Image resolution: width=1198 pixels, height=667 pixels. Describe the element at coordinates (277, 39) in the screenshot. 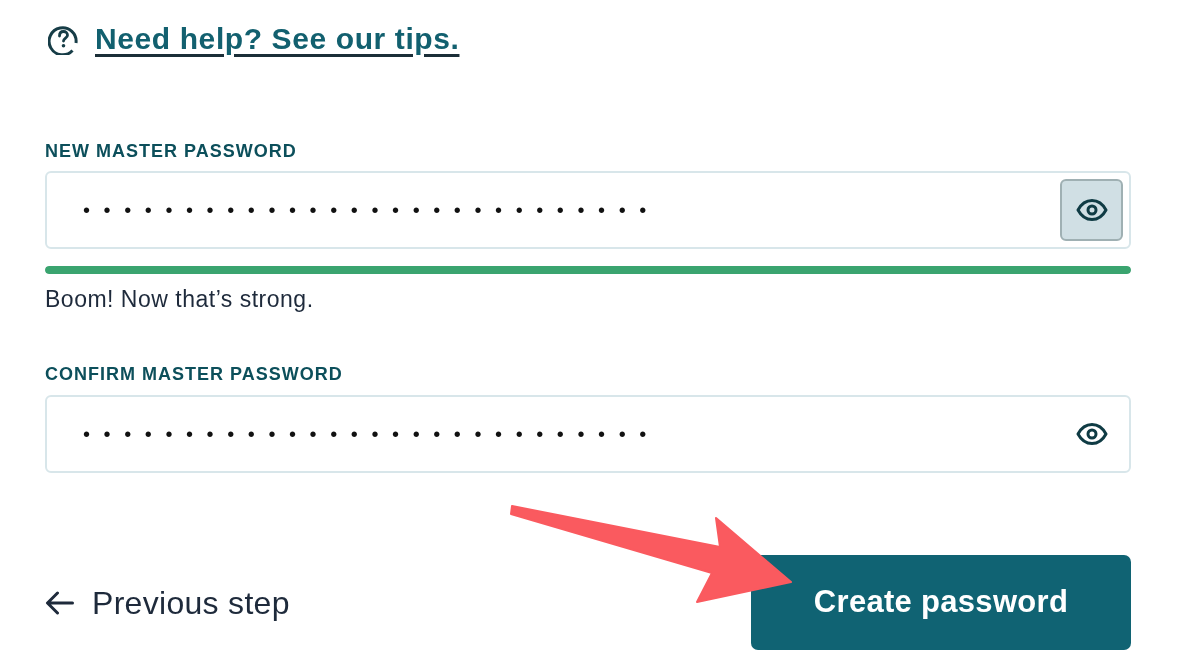

I see `help-link: Need help? See our tips.` at that location.